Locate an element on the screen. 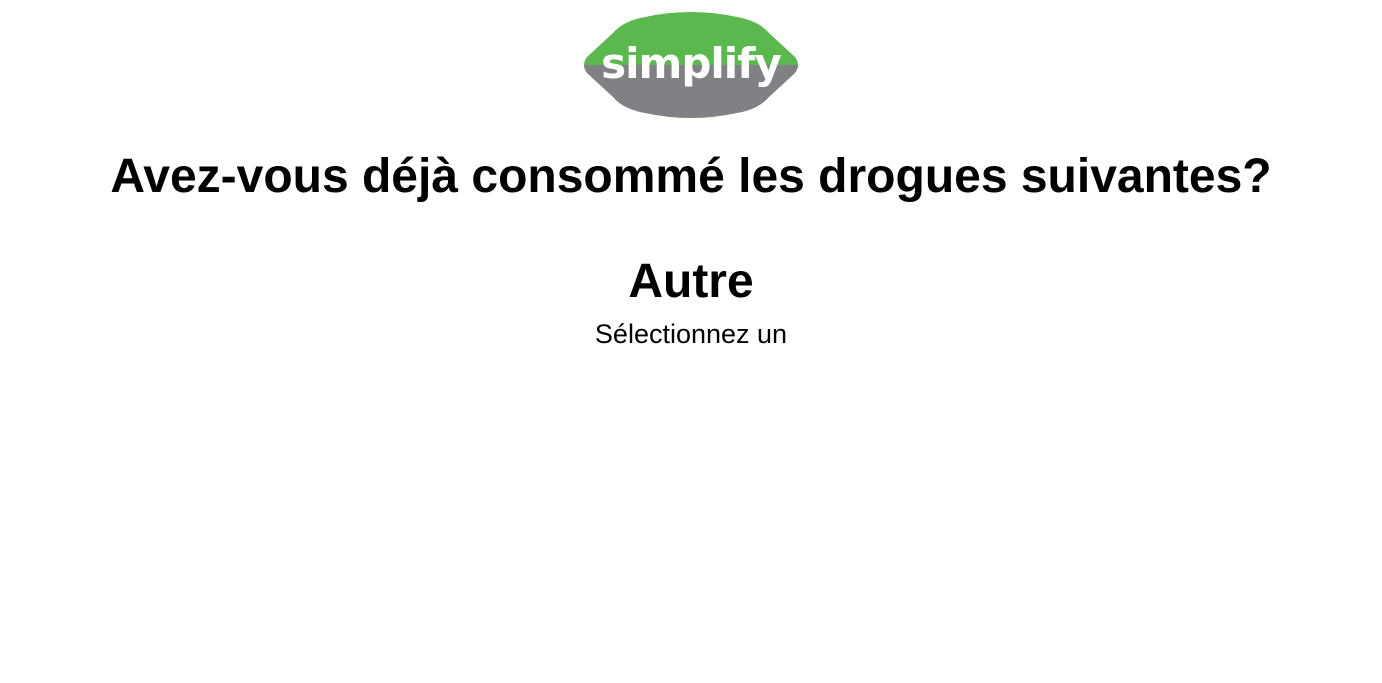  logo-text: simplify is located at coordinates (691, 63).